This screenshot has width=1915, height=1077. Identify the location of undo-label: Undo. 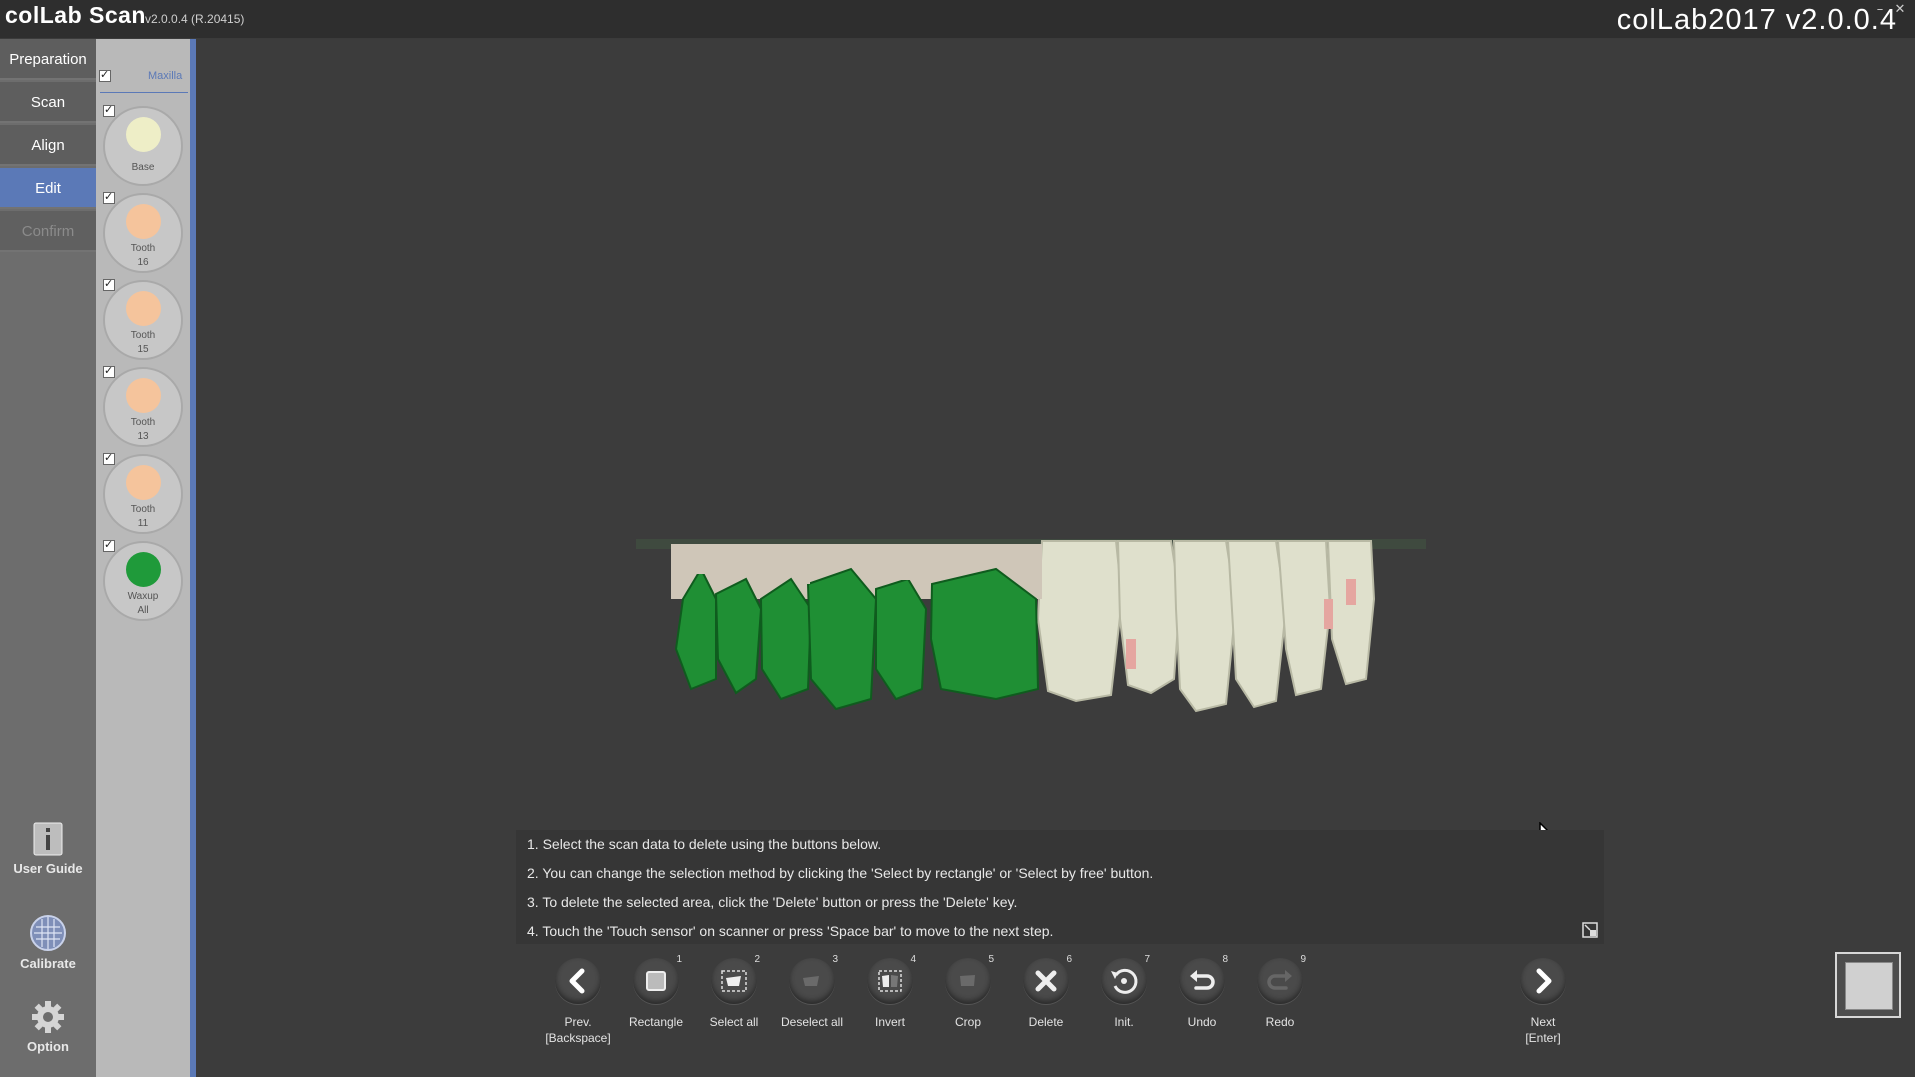
(1202, 1022).